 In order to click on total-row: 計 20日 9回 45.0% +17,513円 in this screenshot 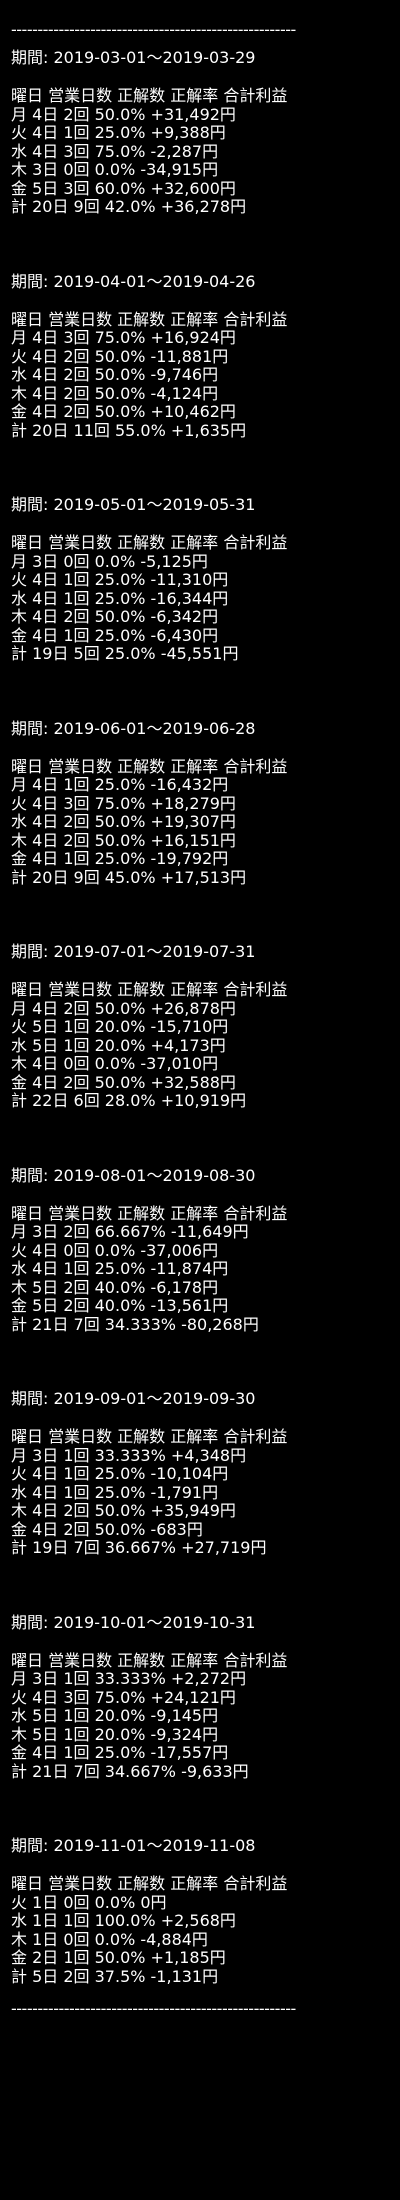, I will do `click(129, 877)`.